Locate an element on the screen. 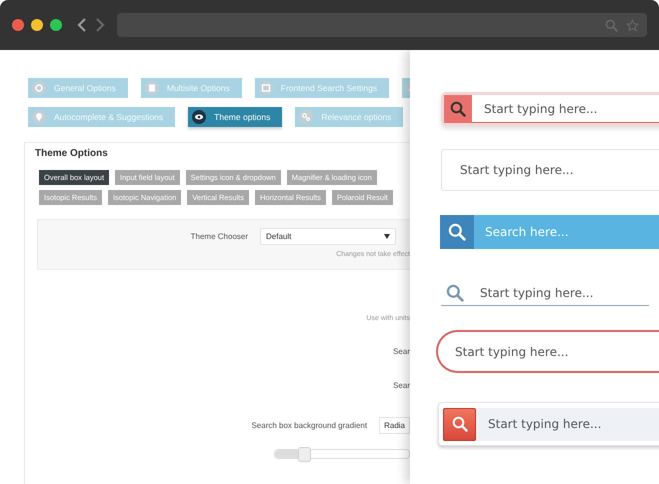 The width and height of the screenshot is (659, 484). option-tab: Theme options is located at coordinates (235, 117).